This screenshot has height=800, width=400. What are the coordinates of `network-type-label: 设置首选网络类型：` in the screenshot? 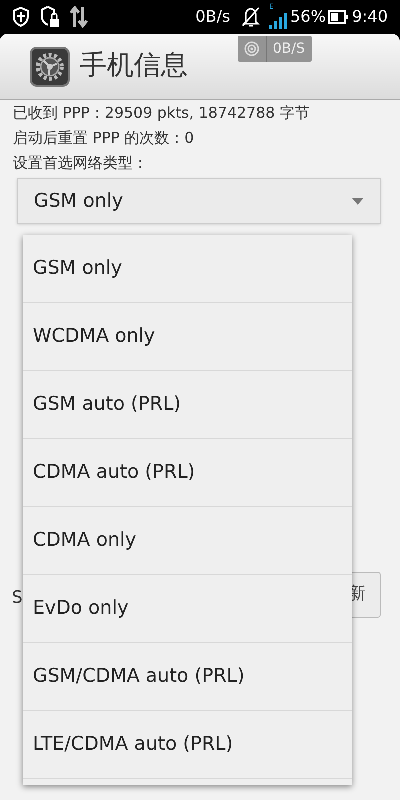 It's located at (81, 163).